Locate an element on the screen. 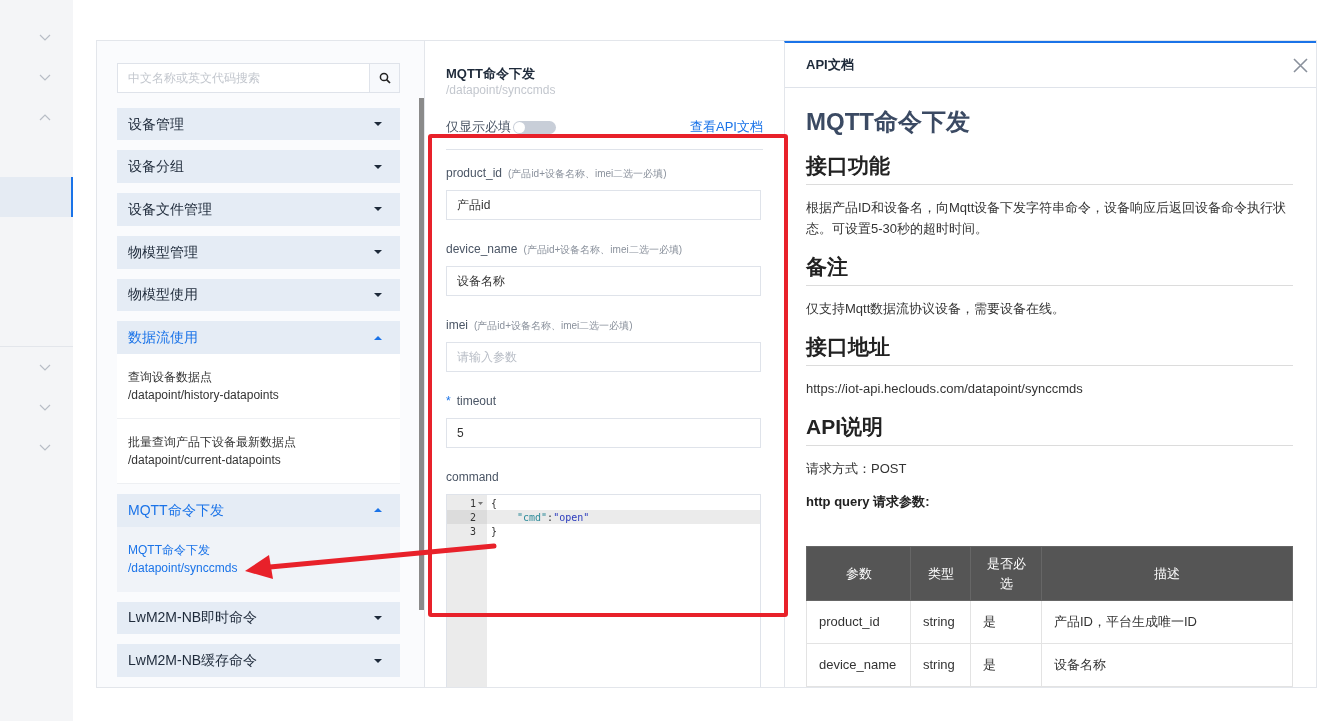 This screenshot has height=721, width=1317. code-line: } is located at coordinates (494, 531).